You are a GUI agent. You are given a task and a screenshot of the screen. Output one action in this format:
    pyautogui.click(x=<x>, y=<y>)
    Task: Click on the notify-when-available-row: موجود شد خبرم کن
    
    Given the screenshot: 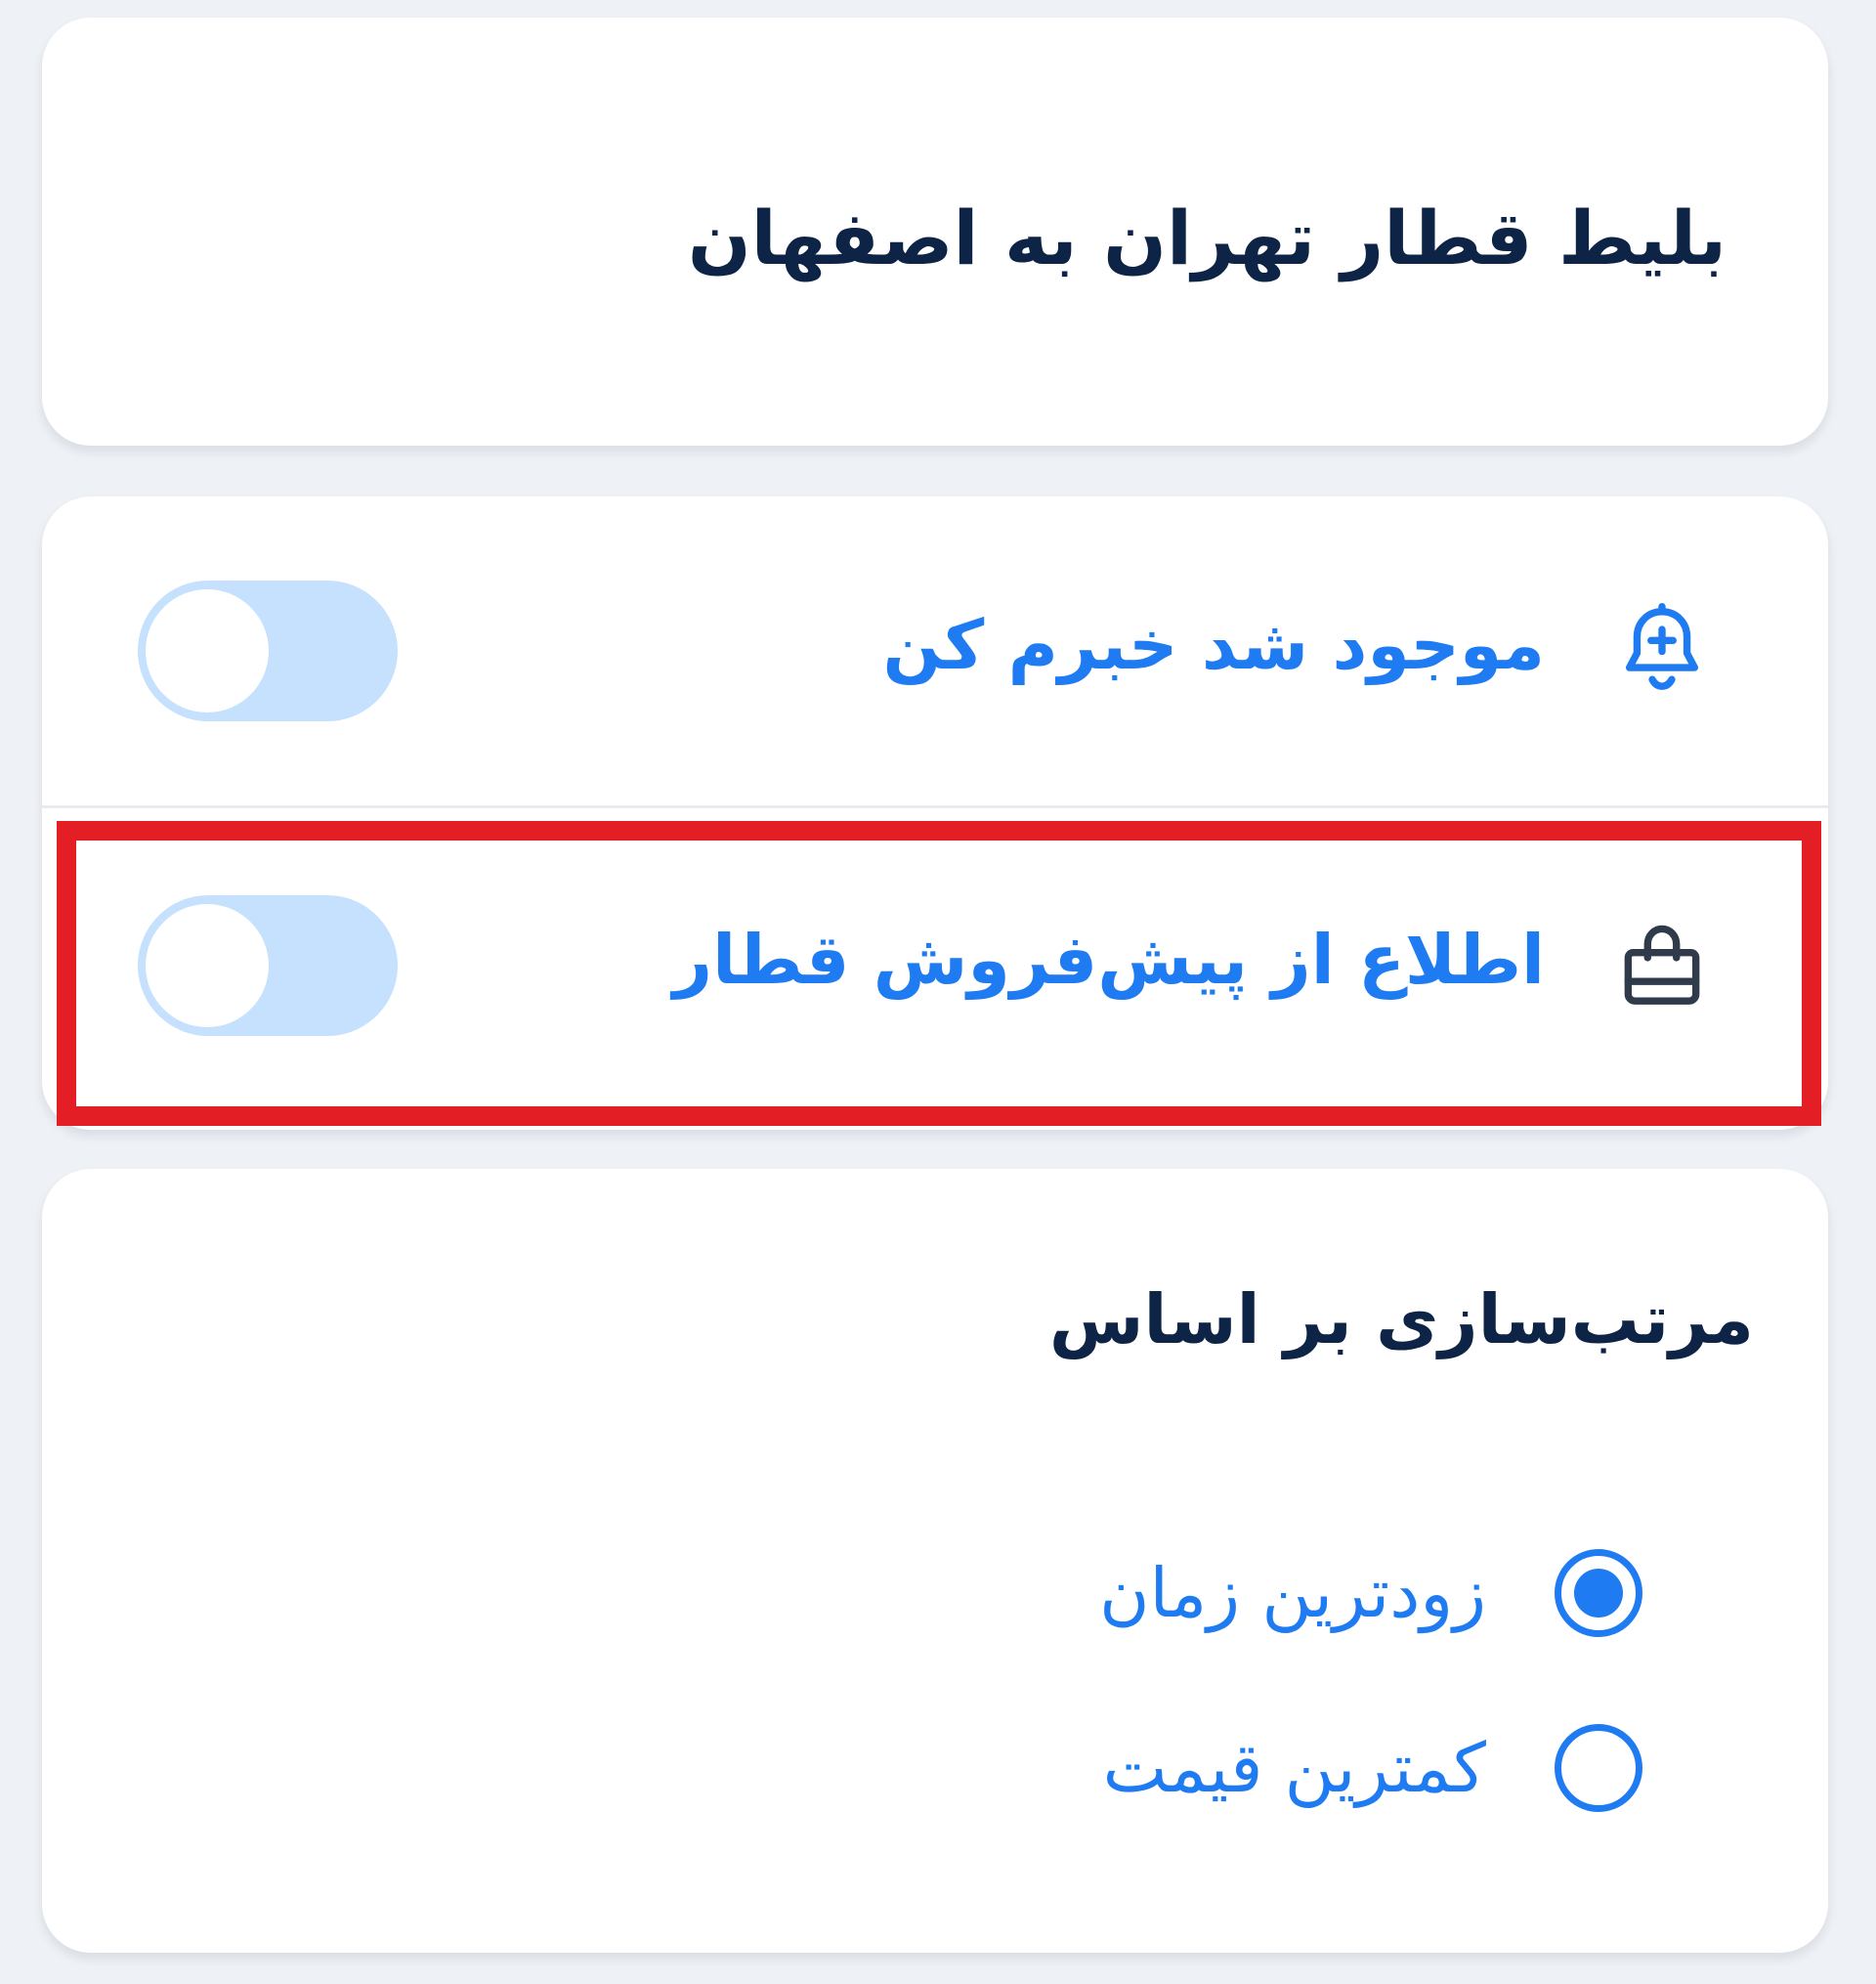 What is the action you would take?
    pyautogui.click(x=935, y=648)
    